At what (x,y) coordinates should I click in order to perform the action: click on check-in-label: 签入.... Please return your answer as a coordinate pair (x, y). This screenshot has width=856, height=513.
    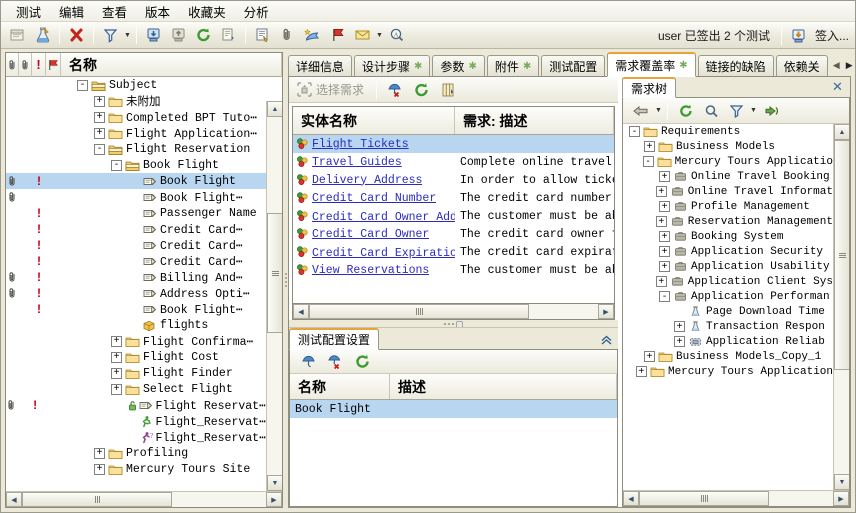
    Looking at the image, I should click on (832, 35).